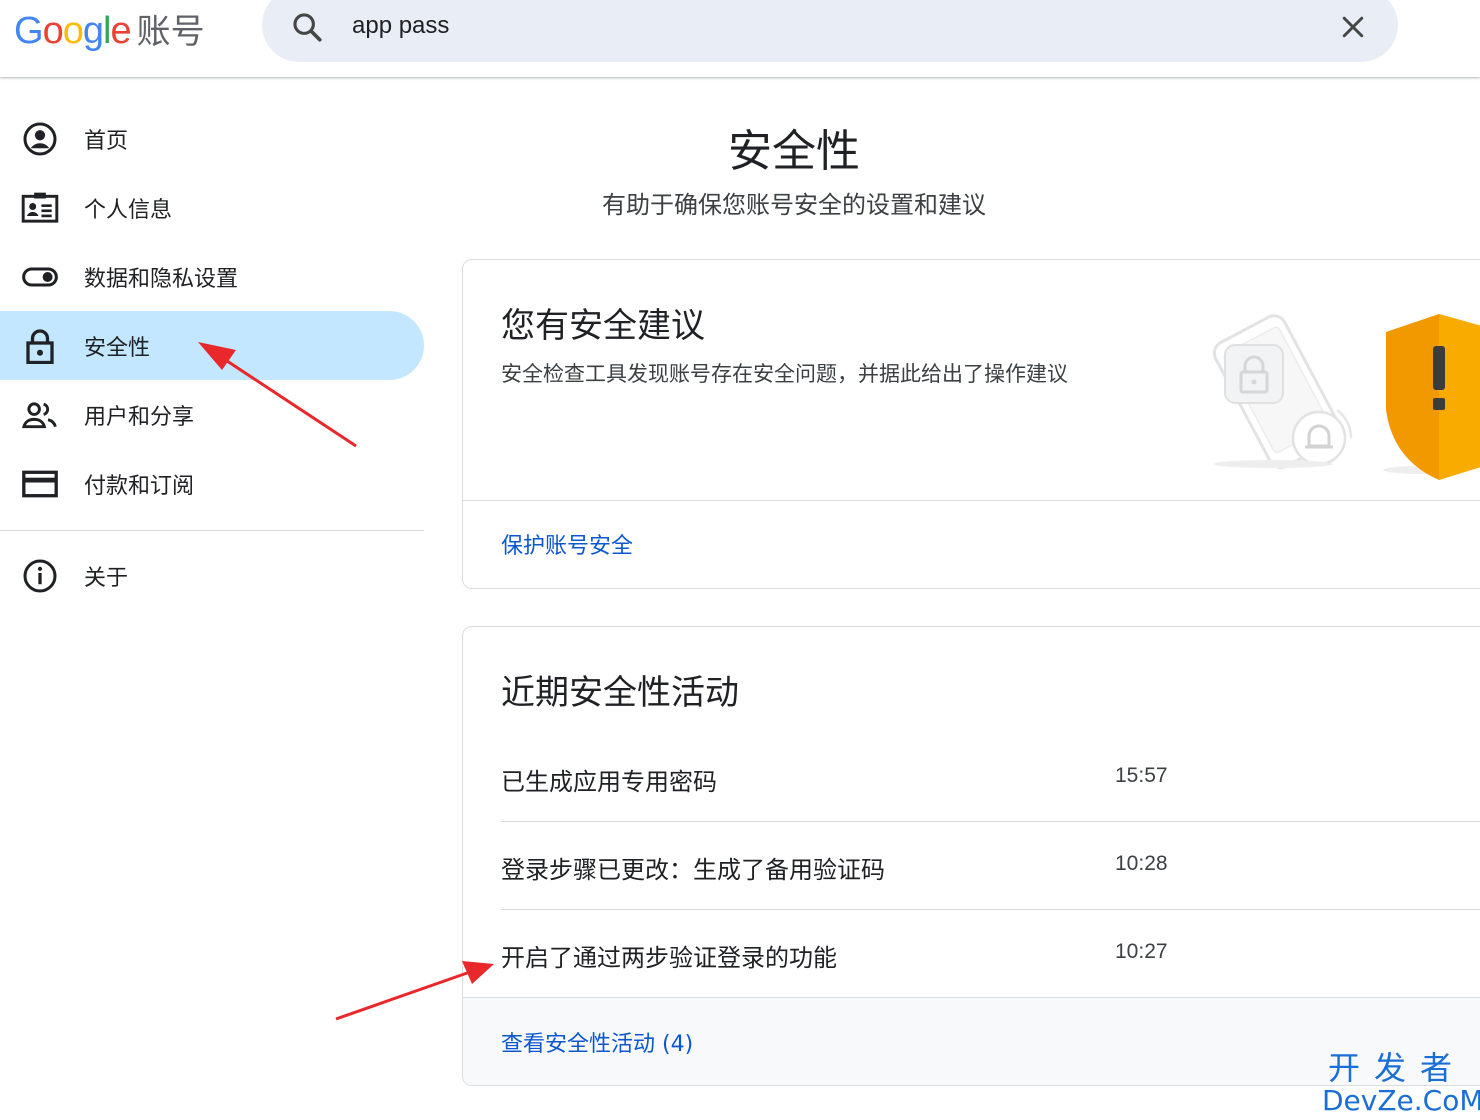  I want to click on activity-text: 已生成应用专用密码, so click(609, 782).